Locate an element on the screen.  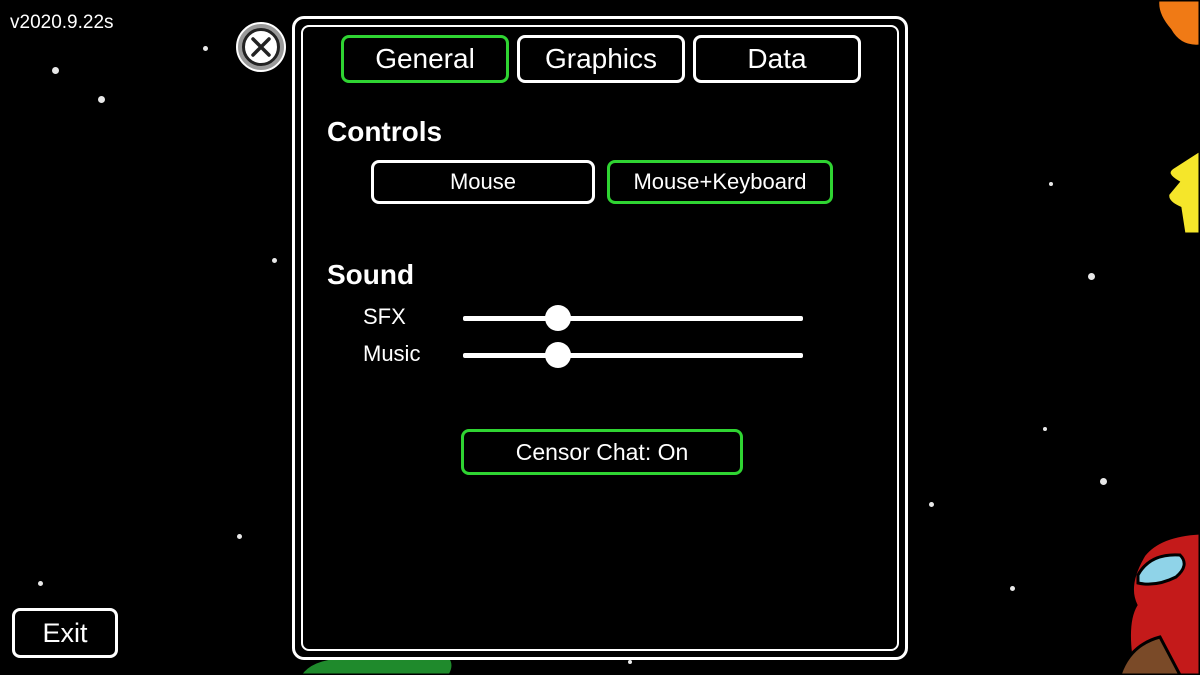
sfx-slider is located at coordinates (633, 318).